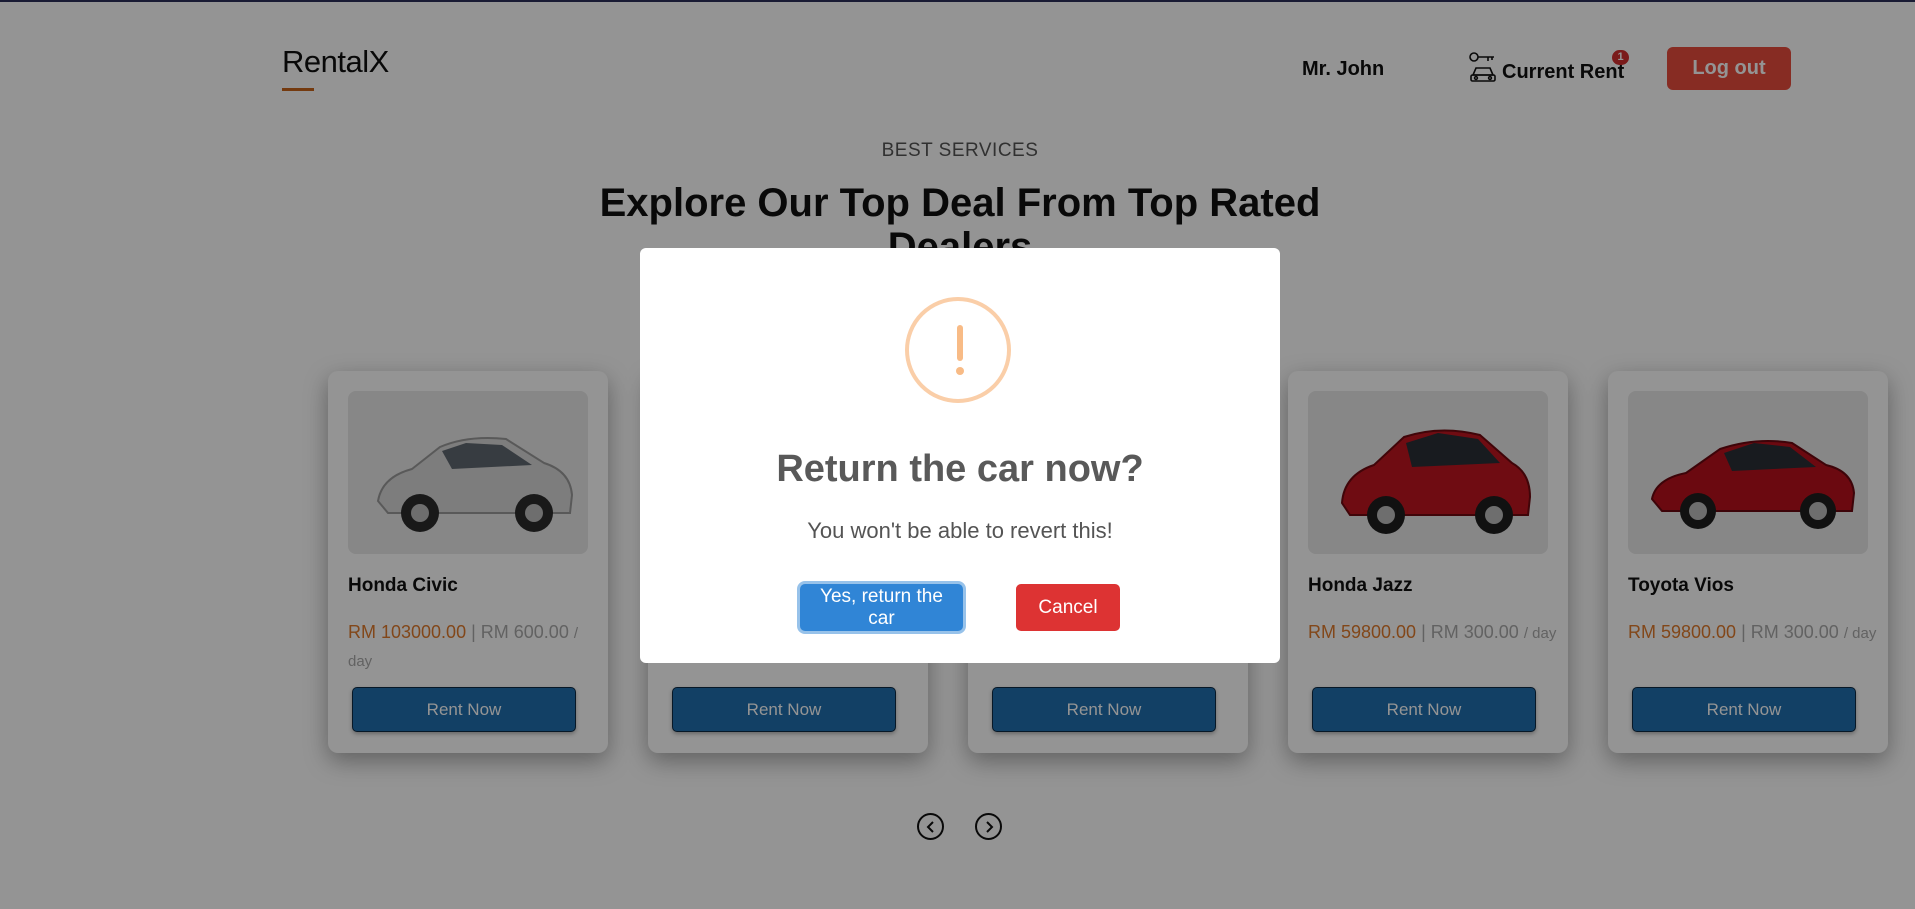 The height and width of the screenshot is (909, 1915). I want to click on cancel-button: Cancel, so click(1068, 607).